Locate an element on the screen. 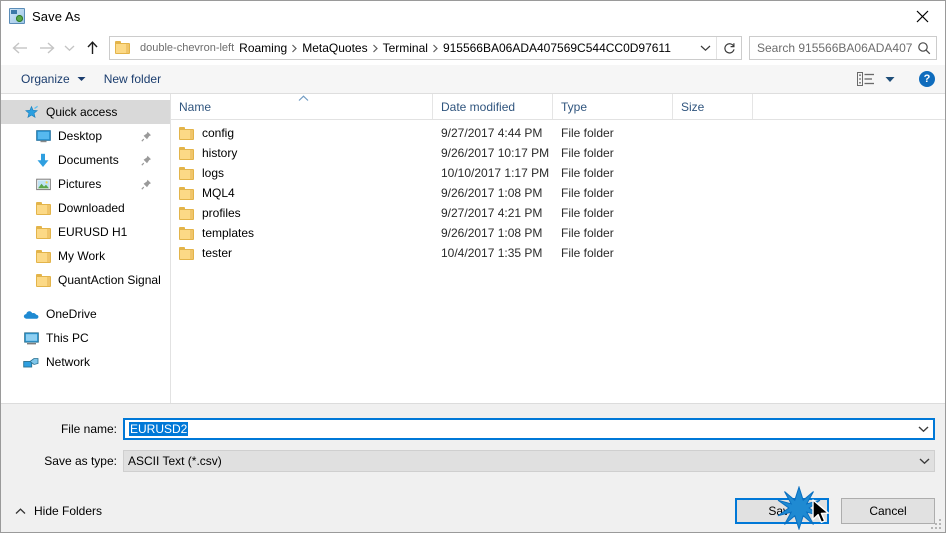 This screenshot has width=946, height=533. table-row: history 9/26/2017 10:17 PM File folder is located at coordinates (558, 153).